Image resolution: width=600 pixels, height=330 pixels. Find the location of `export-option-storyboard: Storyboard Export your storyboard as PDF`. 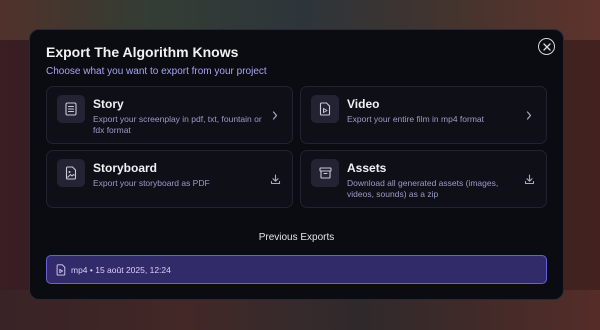

export-option-storyboard: Storyboard Export your storyboard as PDF is located at coordinates (169, 179).